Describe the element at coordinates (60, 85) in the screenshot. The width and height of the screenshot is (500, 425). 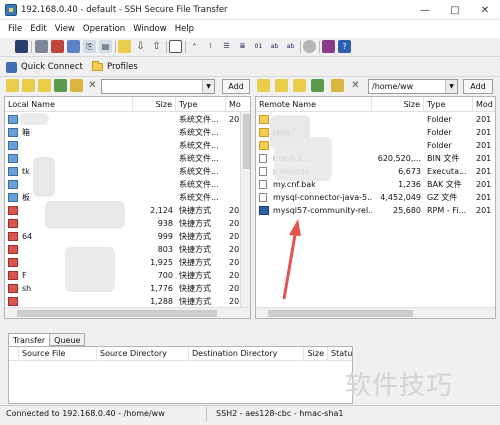
I see `local-refresh-icon` at that location.